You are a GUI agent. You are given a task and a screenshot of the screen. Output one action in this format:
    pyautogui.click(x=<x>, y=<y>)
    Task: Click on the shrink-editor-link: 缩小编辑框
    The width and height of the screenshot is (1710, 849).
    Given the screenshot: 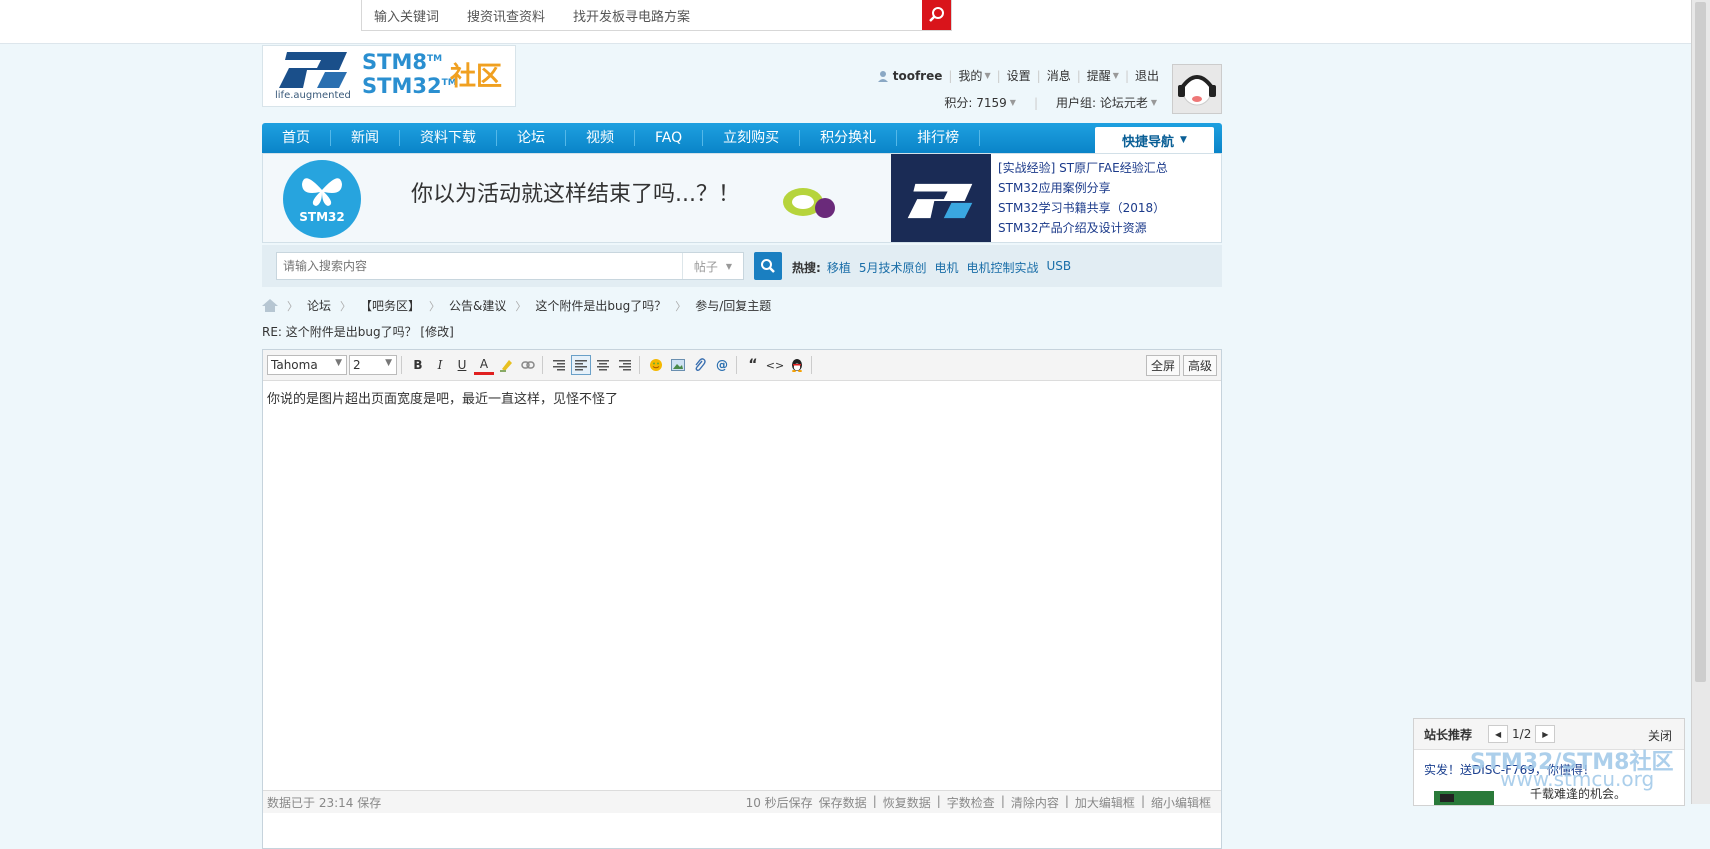 What is the action you would take?
    pyautogui.click(x=1181, y=802)
    